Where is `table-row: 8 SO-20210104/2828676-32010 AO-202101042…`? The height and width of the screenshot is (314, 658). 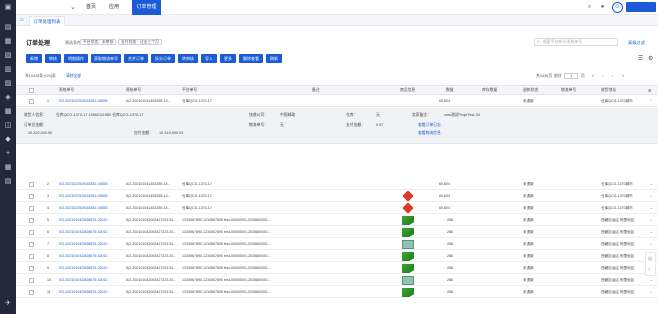
table-row: 8 SO-20210104/2828676-32010 AO-202101042… is located at coordinates (337, 256).